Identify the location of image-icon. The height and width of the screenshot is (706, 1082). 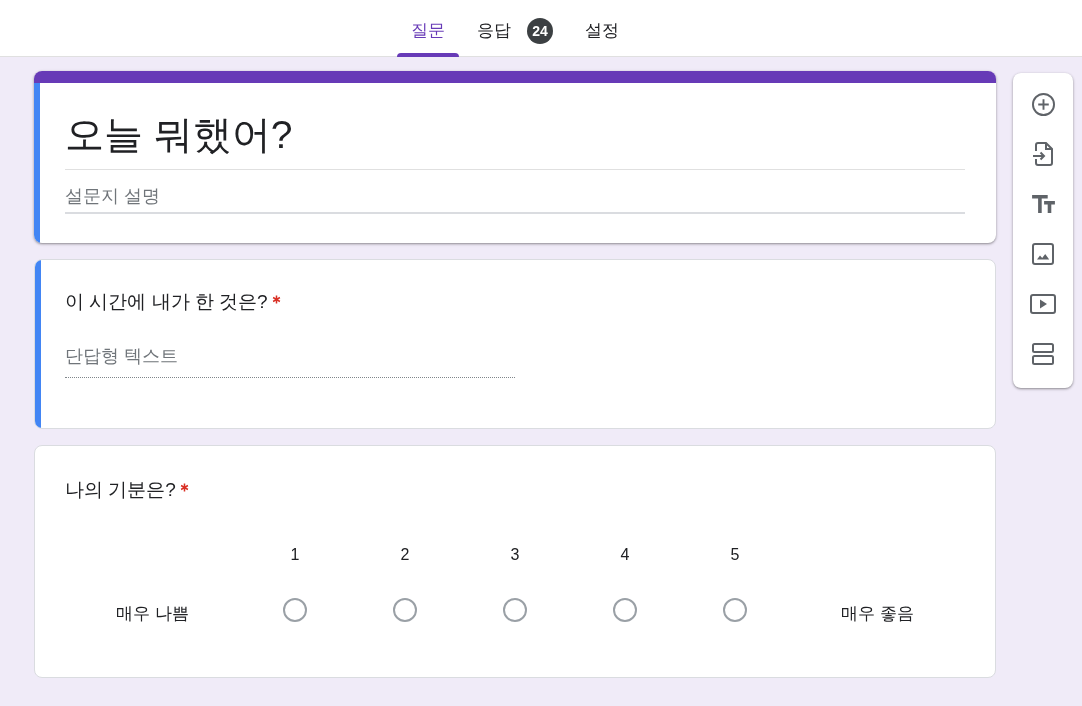
(1043, 254).